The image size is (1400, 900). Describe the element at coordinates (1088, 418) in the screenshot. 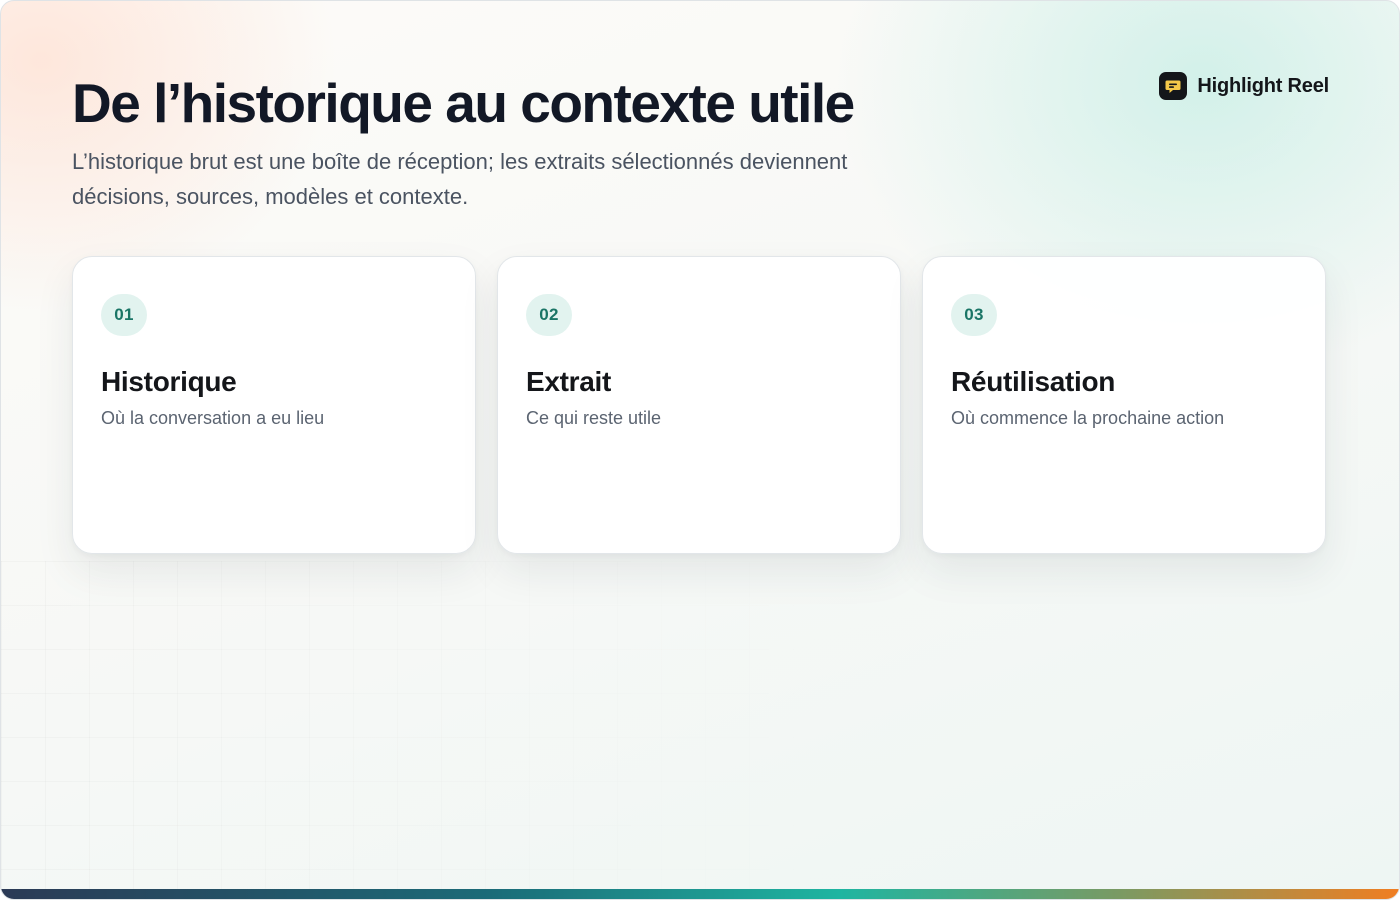

I see `card-description: Où commence la prochaine action` at that location.